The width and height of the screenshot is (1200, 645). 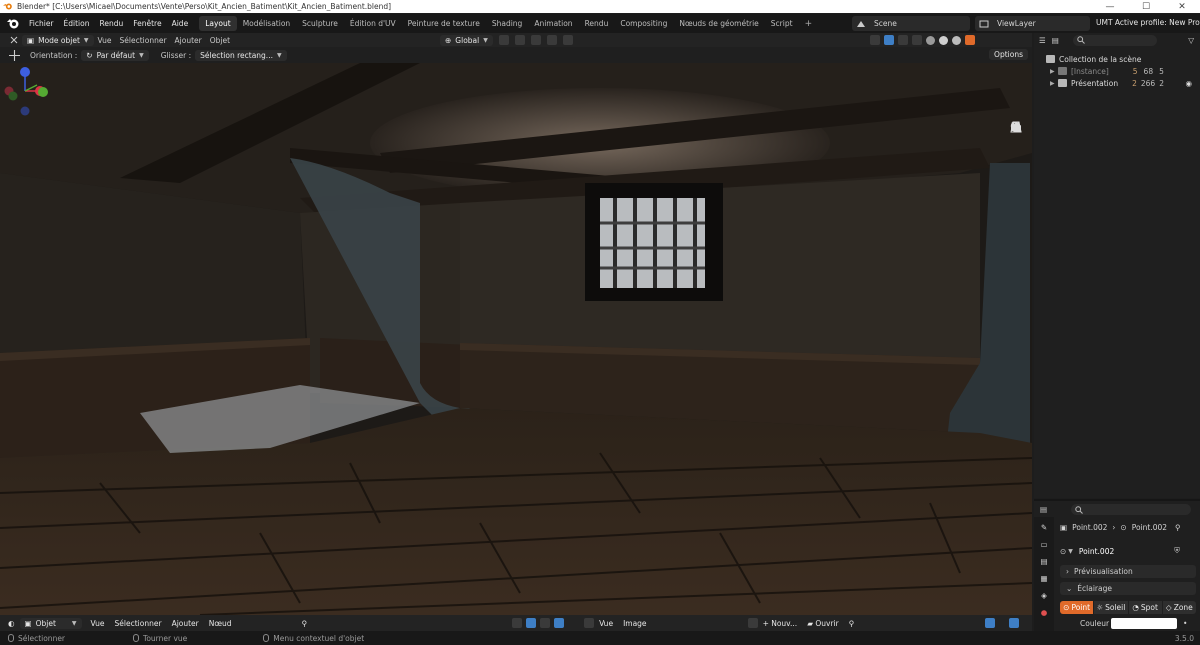 What do you see at coordinates (1117, 83) in the screenshot?
I see `outliner-item-presentation: ▶ Présentation 2 266 2 ◉` at bounding box center [1117, 83].